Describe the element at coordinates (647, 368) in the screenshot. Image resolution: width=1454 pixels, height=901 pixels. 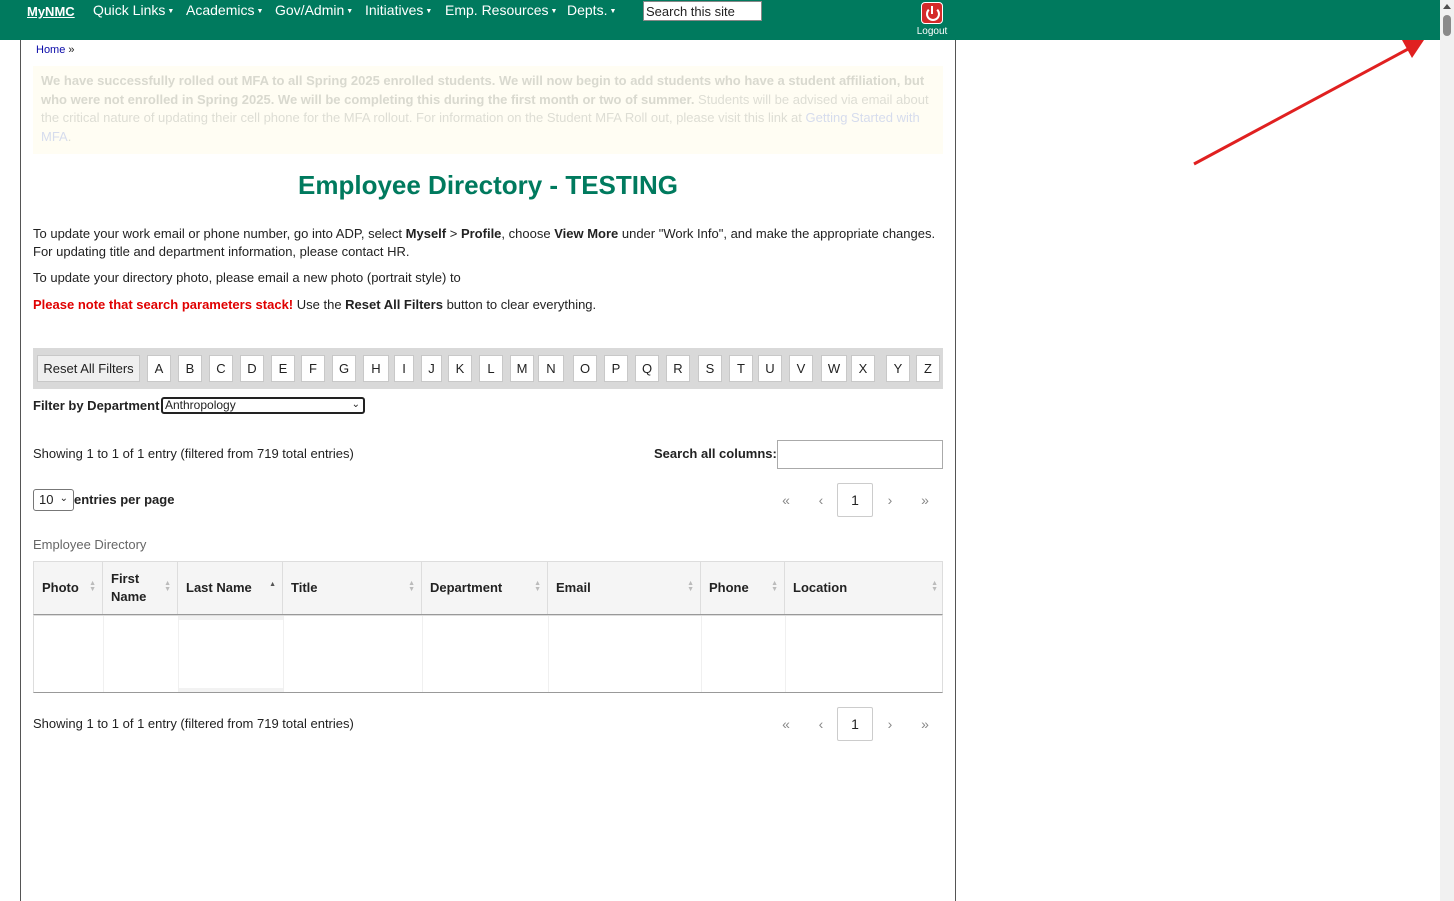
I see `letter-filter-q: Q` at that location.